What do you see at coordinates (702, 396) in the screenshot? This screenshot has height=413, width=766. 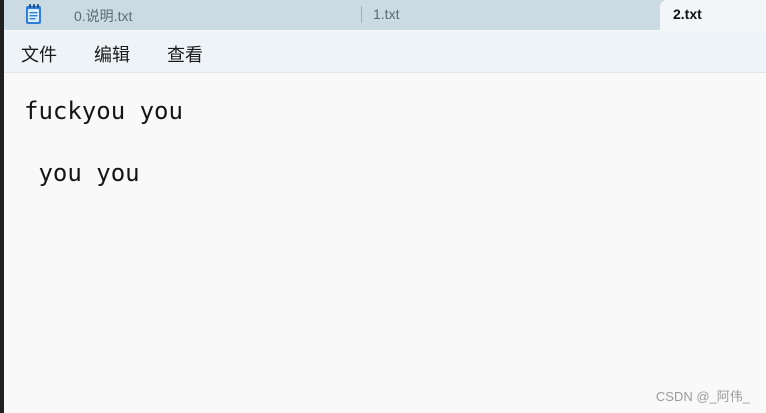 I see `csdn-watermark: CSDN @_阿伟_` at bounding box center [702, 396].